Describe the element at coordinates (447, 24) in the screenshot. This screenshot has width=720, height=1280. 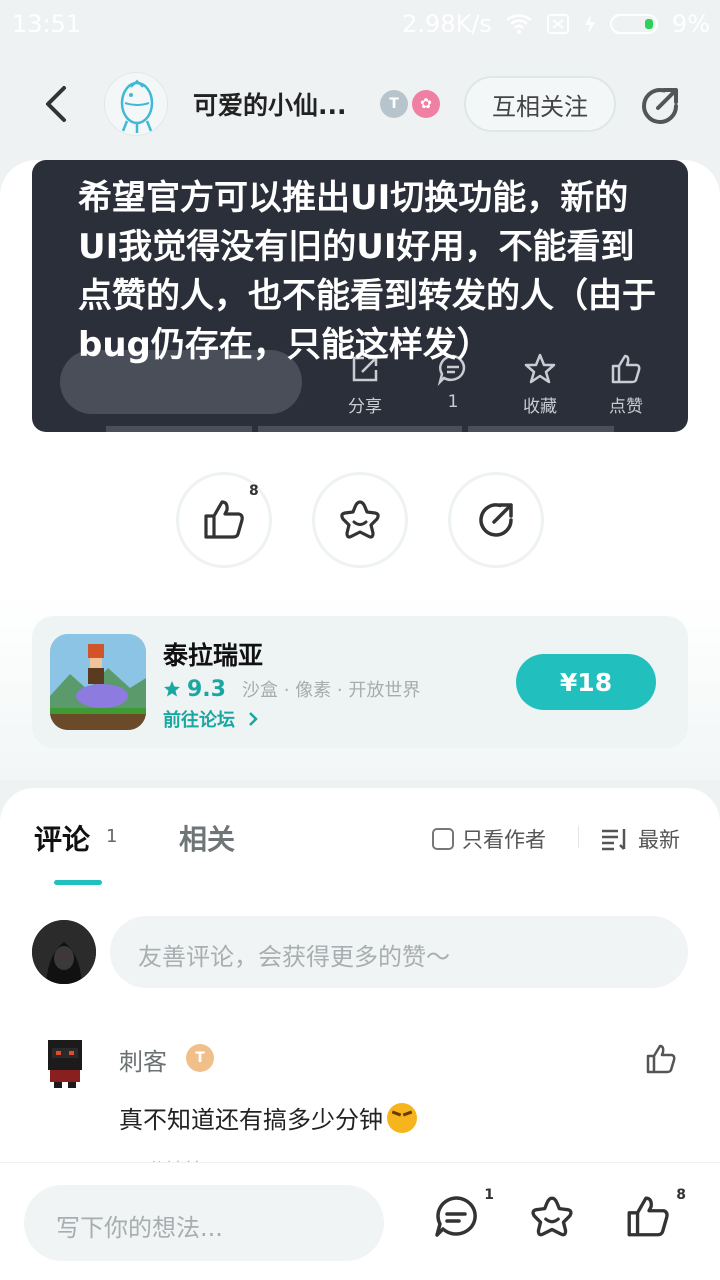
I see `network-speed: 2.98K/s` at that location.